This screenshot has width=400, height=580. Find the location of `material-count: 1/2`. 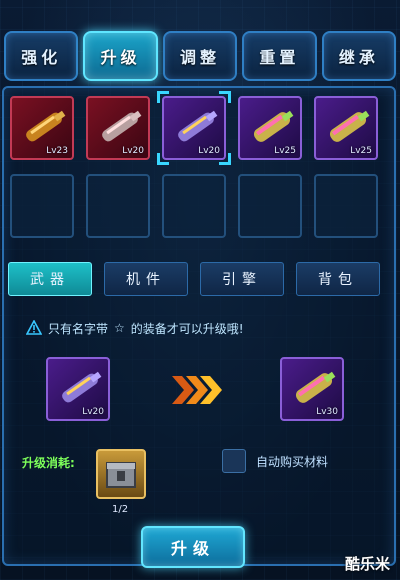

material-count: 1/2 is located at coordinates (120, 509).